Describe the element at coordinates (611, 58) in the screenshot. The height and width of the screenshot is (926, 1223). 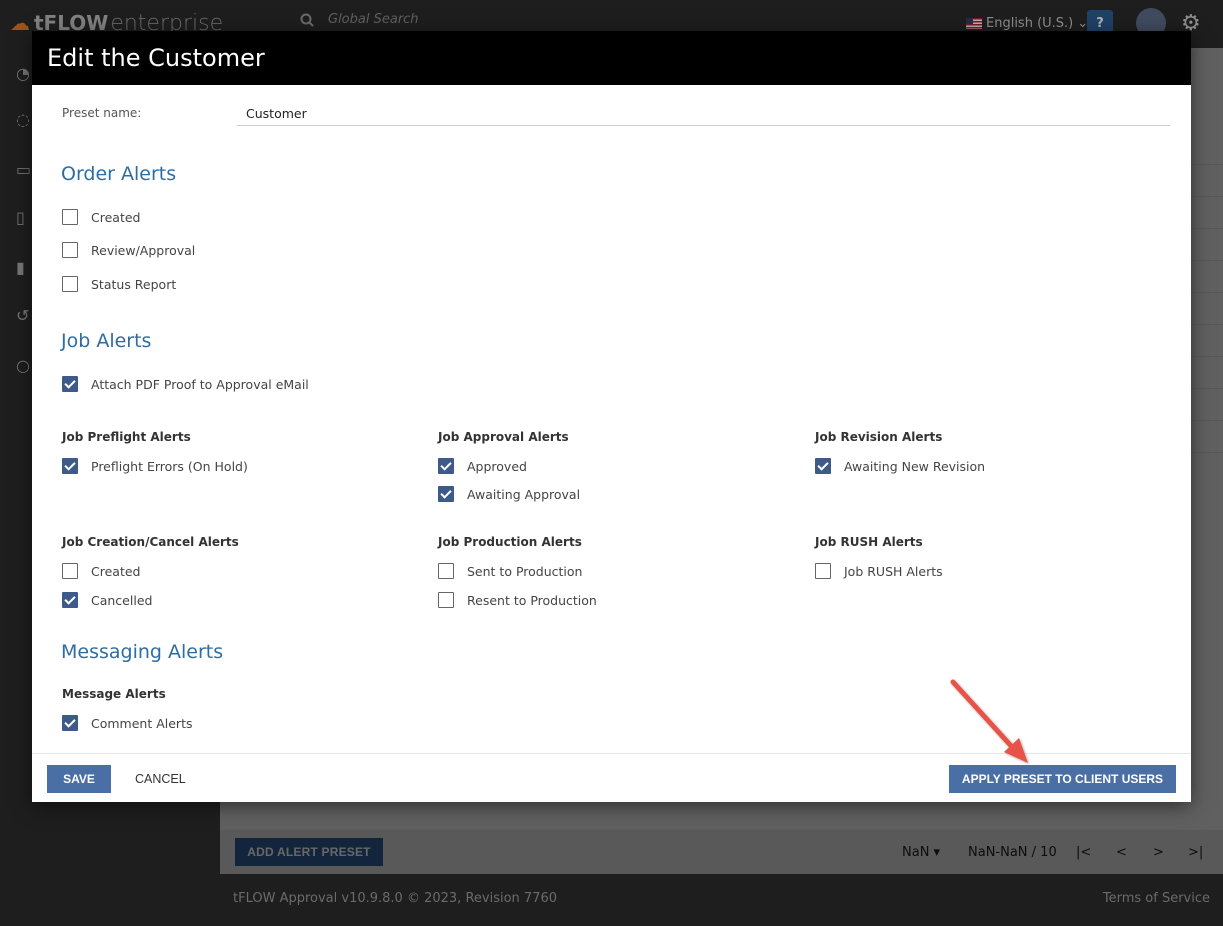
I see `dialog-title: Edit the Customer` at that location.